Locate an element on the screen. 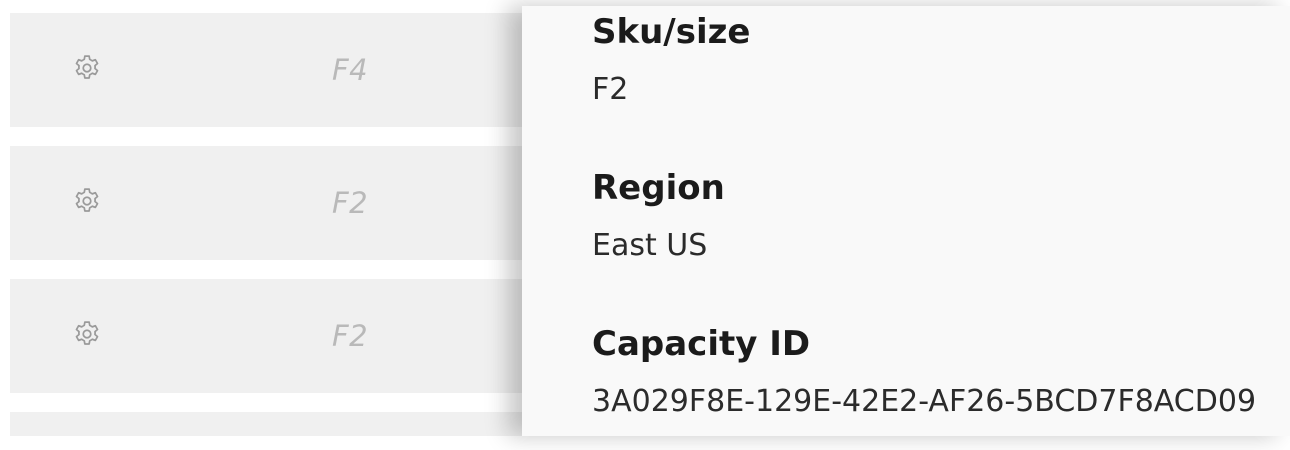 The height and width of the screenshot is (450, 1290). region-field: Region East US is located at coordinates (658, 215).